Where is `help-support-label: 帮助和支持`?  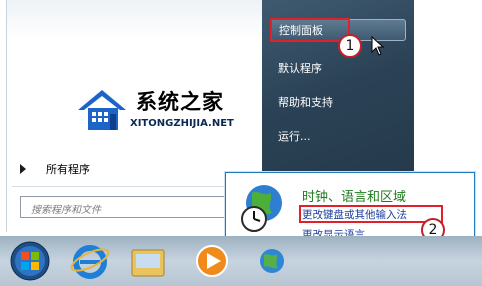 help-support-label: 帮助和支持 is located at coordinates (305, 102).